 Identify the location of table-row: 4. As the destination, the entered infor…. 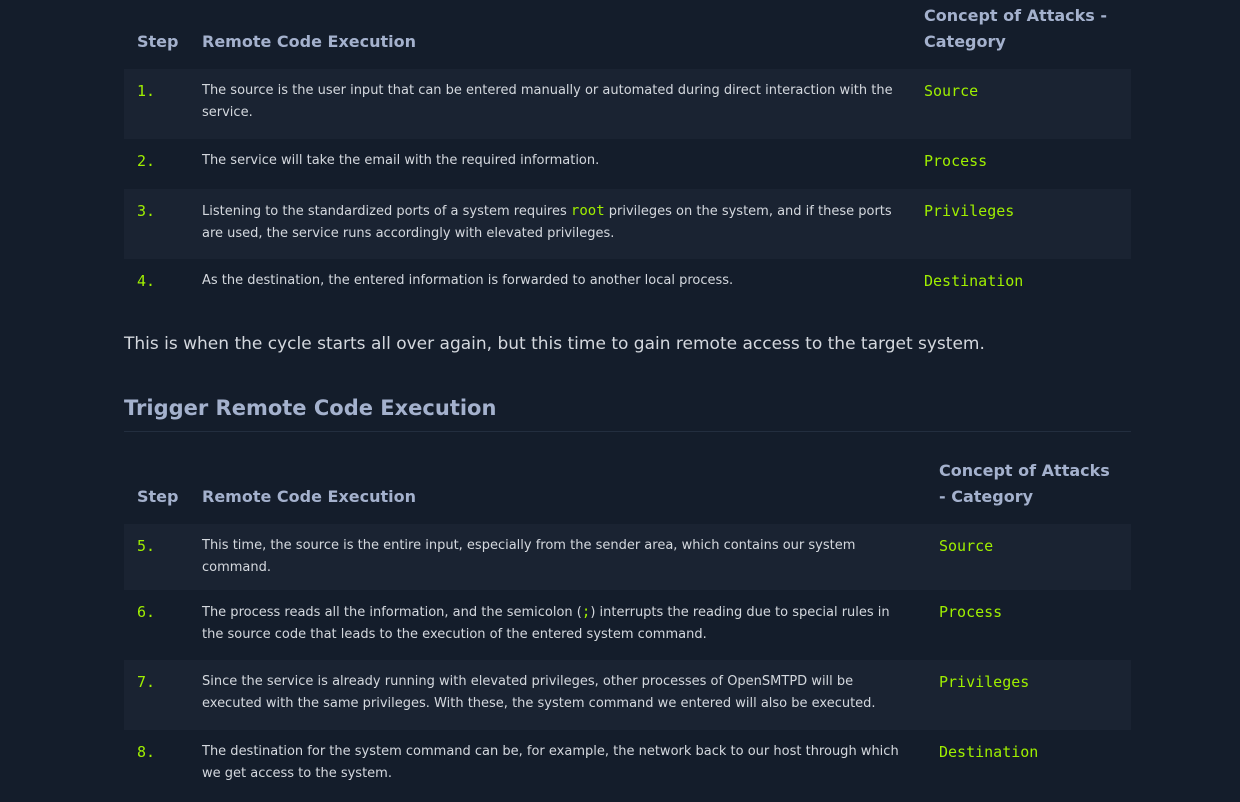
(627, 284).